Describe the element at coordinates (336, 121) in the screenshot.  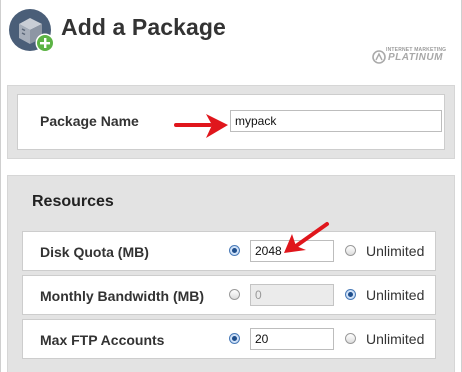
I see `package-name-input` at that location.